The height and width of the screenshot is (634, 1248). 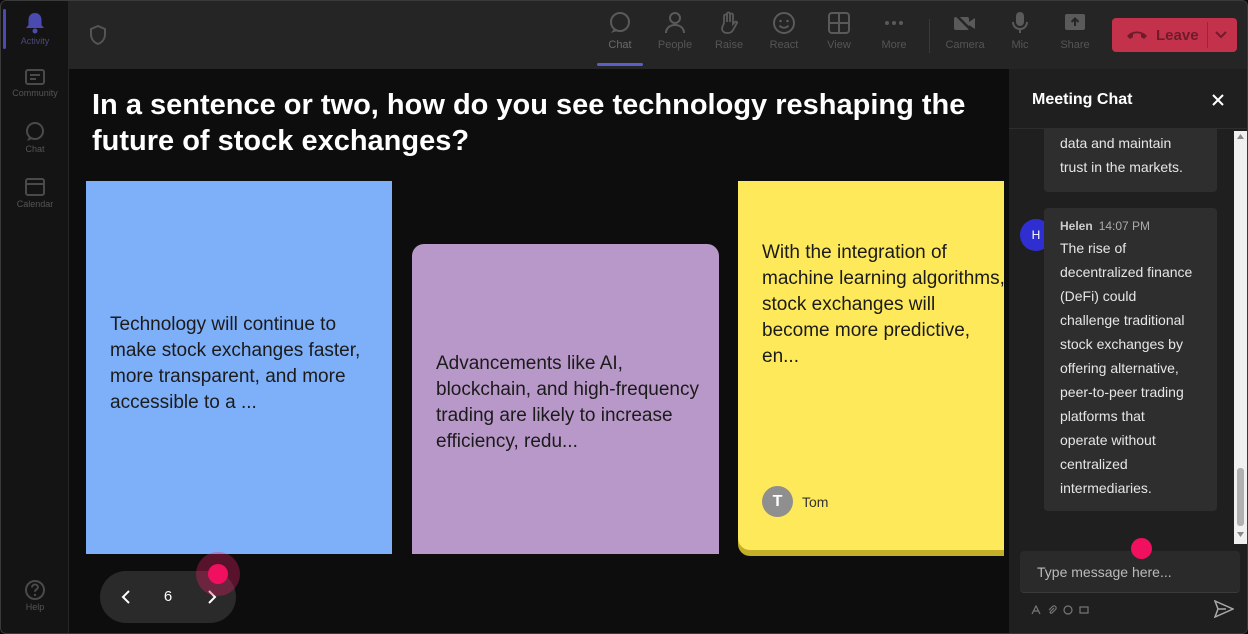 What do you see at coordinates (1122, 320) in the screenshot?
I see `message-line: challenge traditional` at bounding box center [1122, 320].